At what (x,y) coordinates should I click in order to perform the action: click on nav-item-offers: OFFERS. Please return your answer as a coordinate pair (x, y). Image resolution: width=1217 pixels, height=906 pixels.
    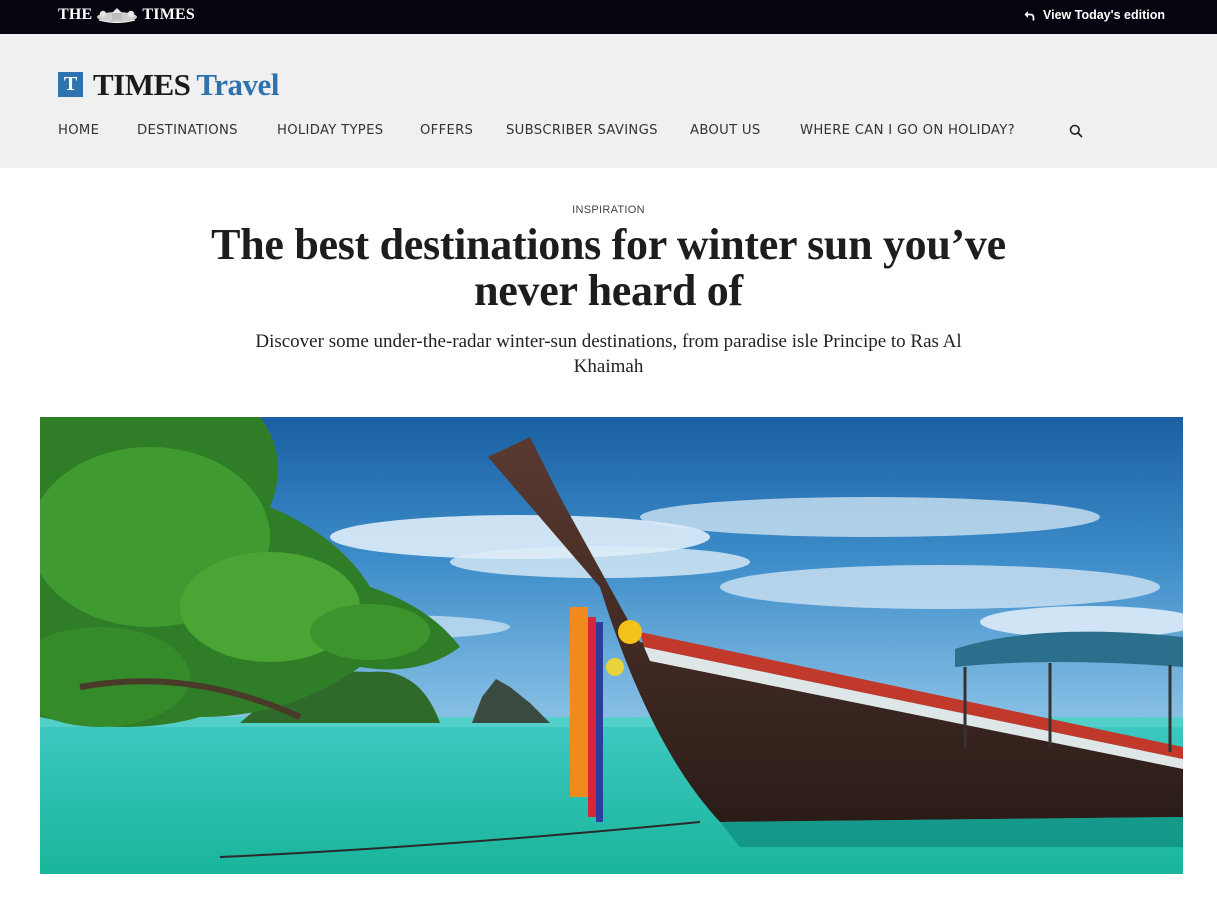
    Looking at the image, I should click on (446, 130).